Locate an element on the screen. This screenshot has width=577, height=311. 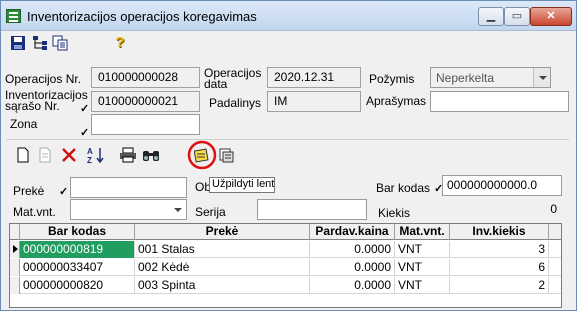
table-row: 000000033407 002 Kėdė 0.0000 VNT 6 is located at coordinates (285, 267).